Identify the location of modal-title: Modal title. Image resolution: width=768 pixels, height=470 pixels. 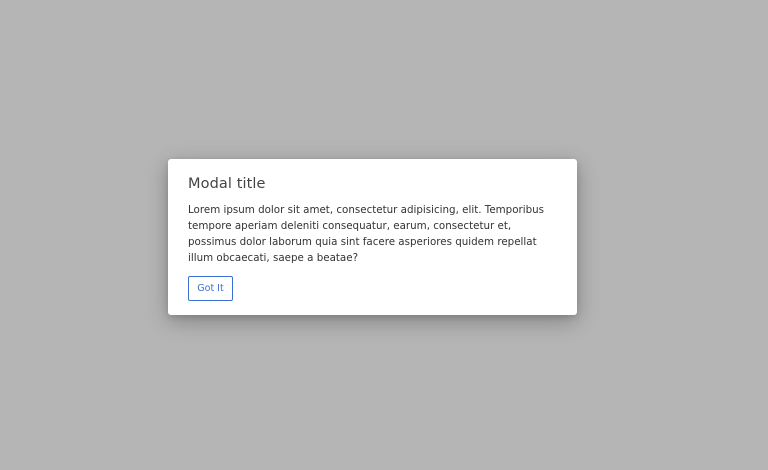
(227, 184).